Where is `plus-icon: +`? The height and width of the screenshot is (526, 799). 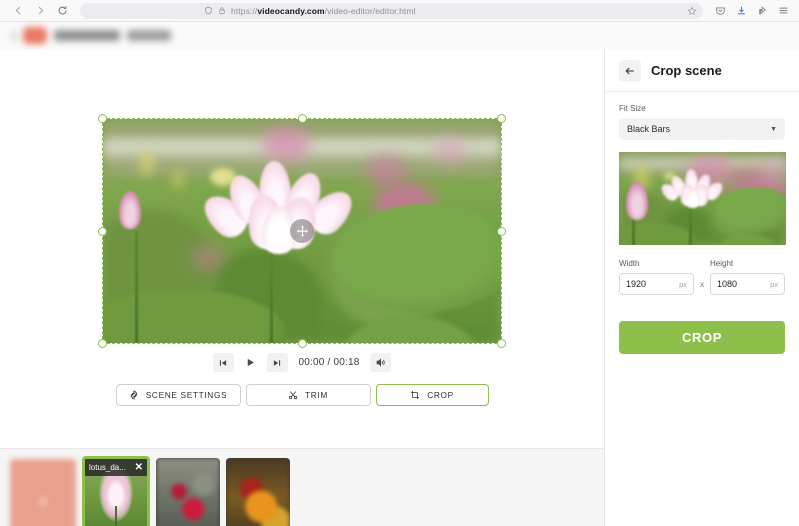 plus-icon: + is located at coordinates (43, 501).